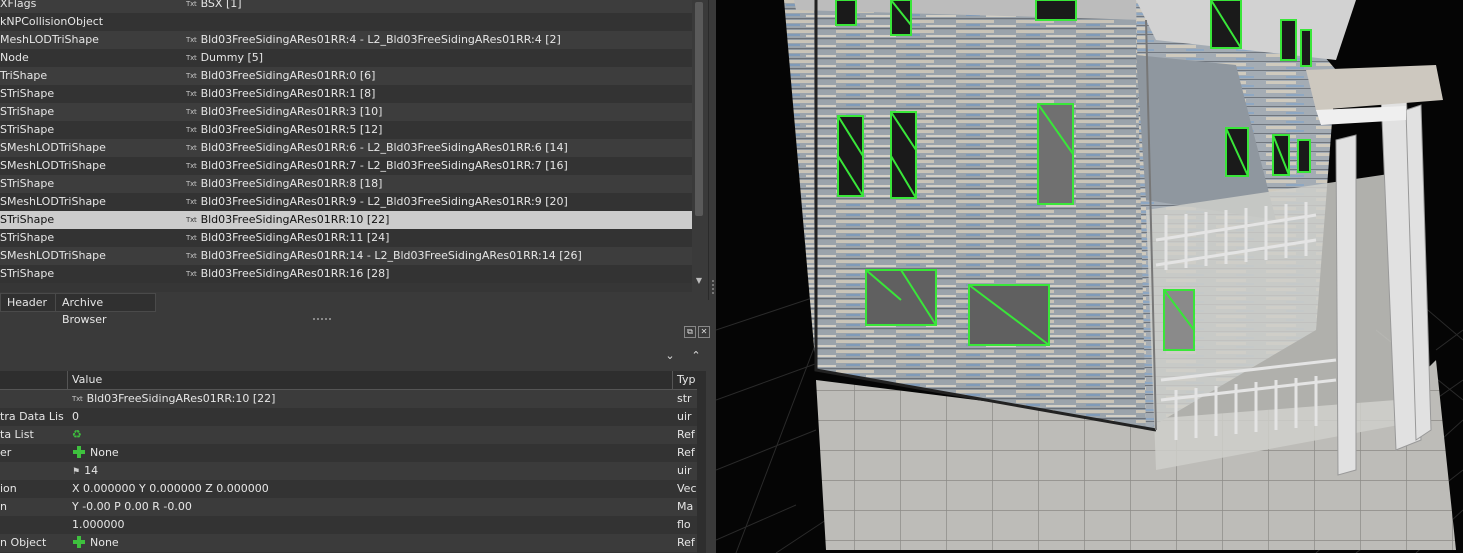  Describe the element at coordinates (684, 380) in the screenshot. I see `column-header-type: Typ` at that location.